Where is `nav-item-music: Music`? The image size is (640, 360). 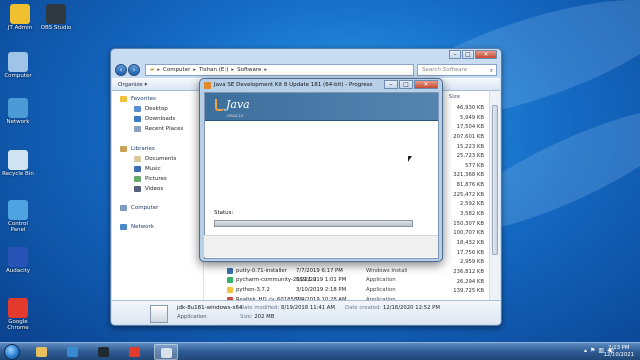 nav-item-music: Music is located at coordinates (147, 169).